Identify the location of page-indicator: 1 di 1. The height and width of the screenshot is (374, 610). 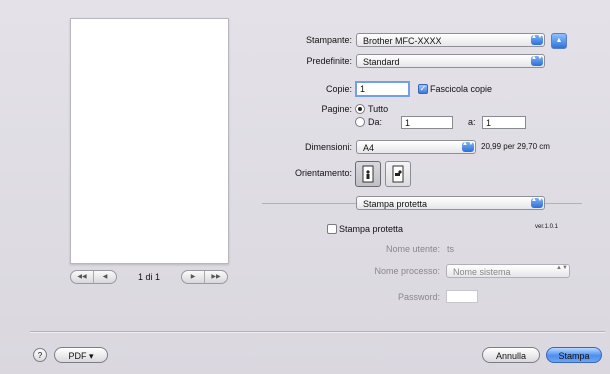
(149, 277).